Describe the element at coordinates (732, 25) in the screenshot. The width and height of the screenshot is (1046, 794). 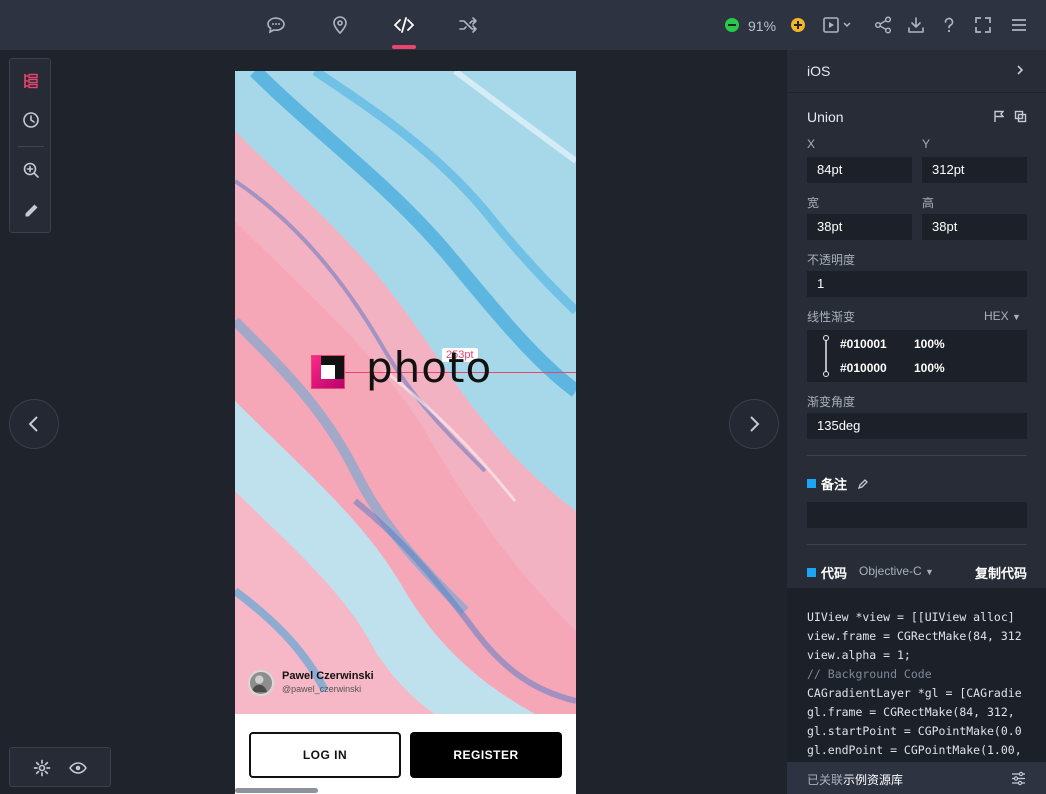
I see `zoom-out-button` at that location.